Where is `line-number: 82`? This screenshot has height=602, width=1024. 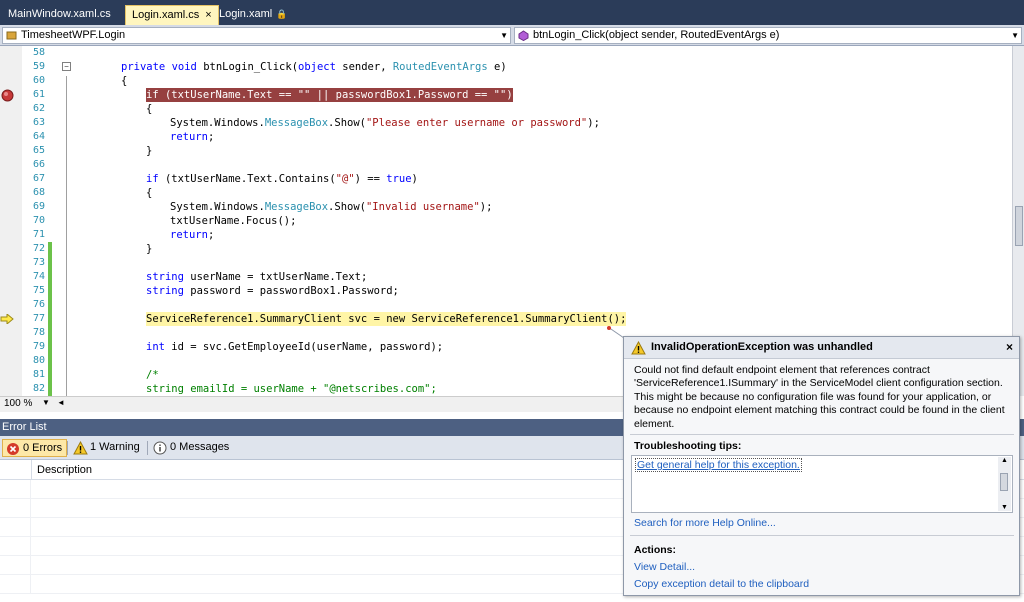
line-number: 82 is located at coordinates (38, 388).